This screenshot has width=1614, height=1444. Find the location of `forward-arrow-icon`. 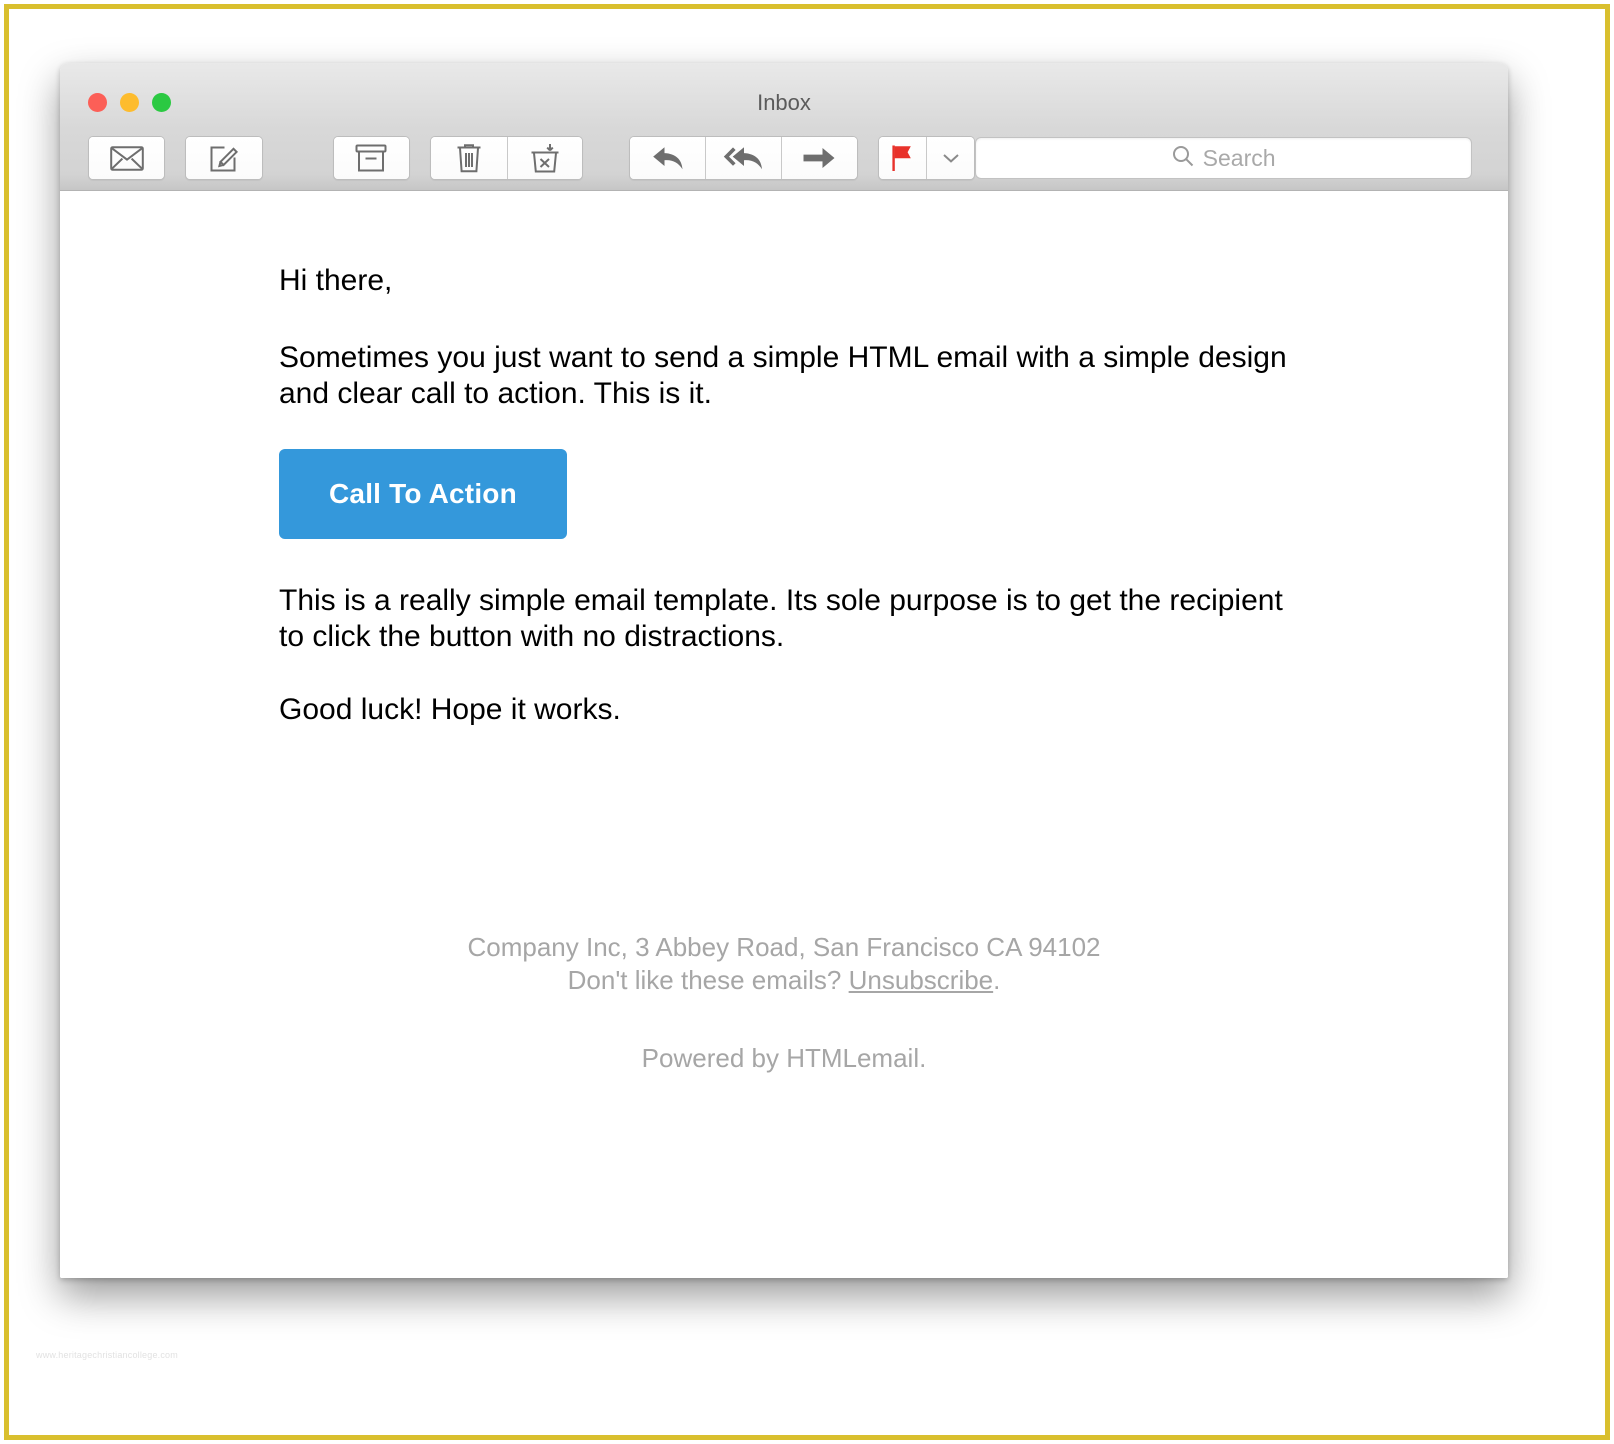

forward-arrow-icon is located at coordinates (819, 158).